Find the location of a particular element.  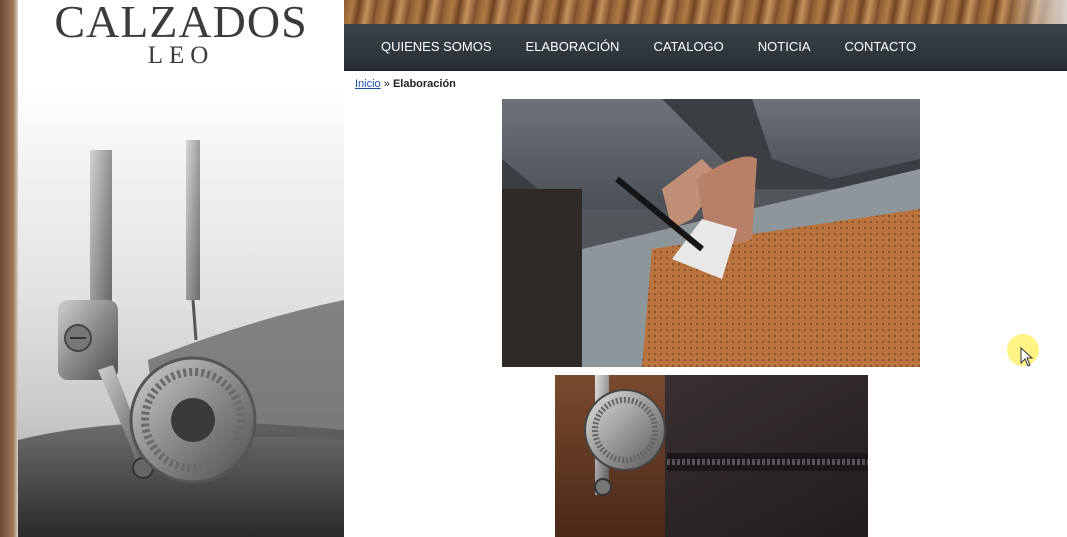

brand-logo: CALZADOS LEO is located at coordinates (181, 34).